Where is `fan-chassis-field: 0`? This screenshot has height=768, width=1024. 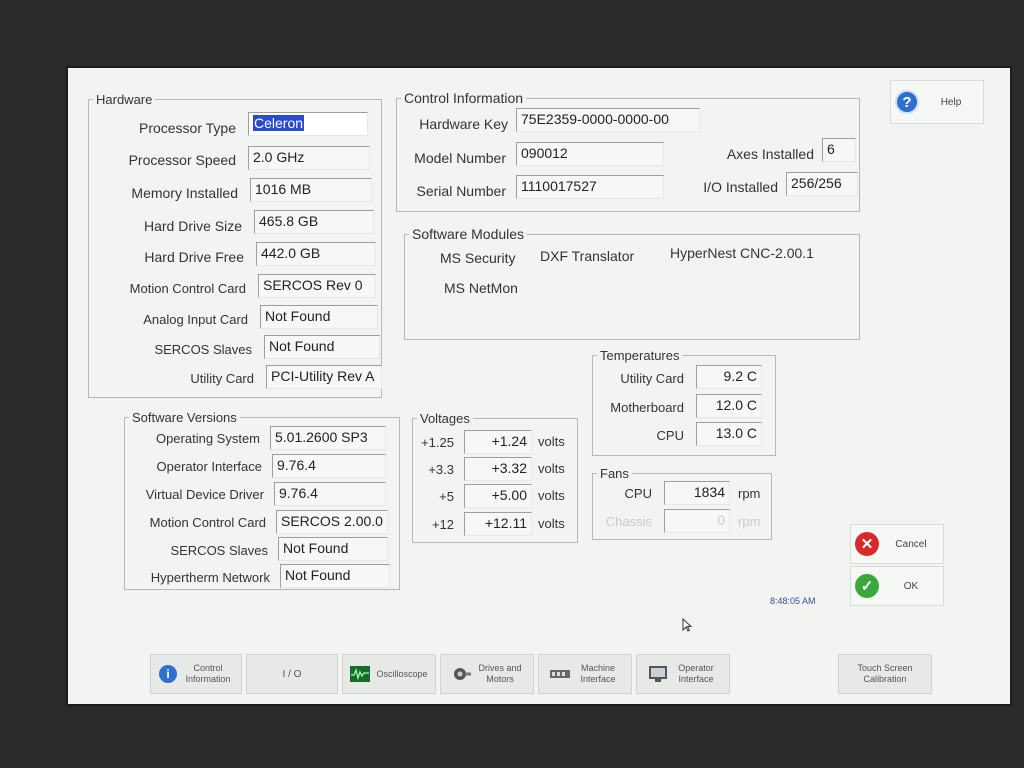
fan-chassis-field: 0 is located at coordinates (697, 521).